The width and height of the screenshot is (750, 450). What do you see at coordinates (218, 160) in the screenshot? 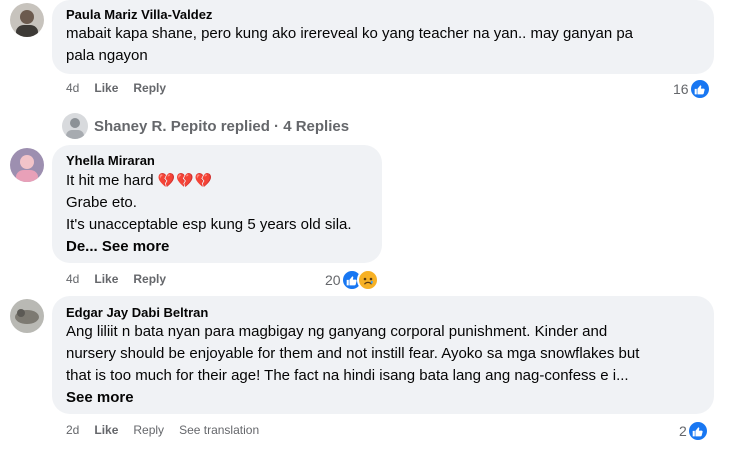
I see `comment-author: Yhella Miraran` at bounding box center [218, 160].